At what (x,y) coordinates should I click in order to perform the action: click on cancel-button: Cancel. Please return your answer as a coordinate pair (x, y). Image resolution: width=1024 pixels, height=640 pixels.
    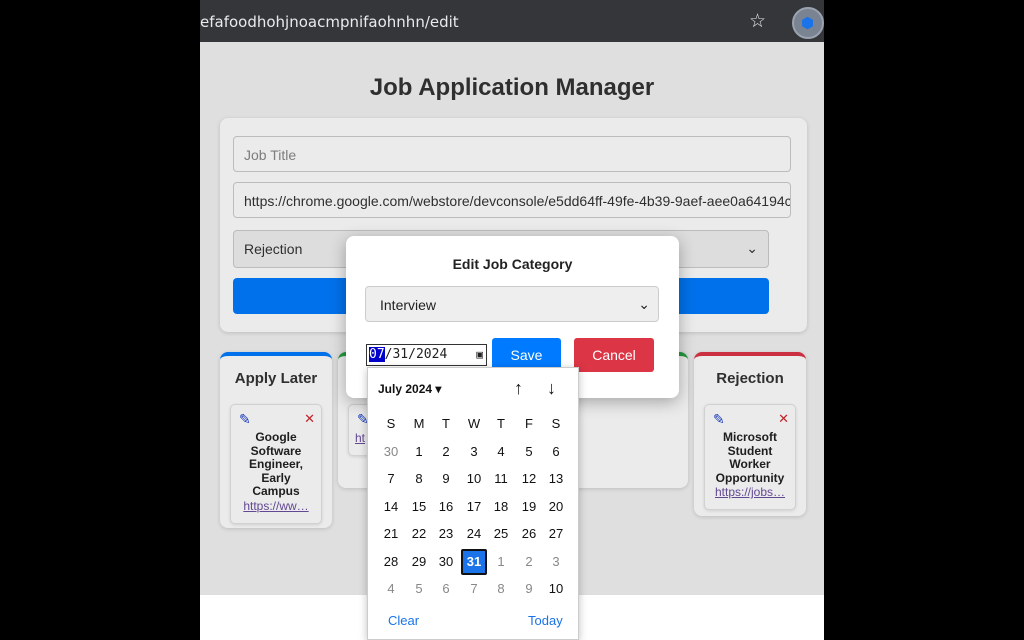
    Looking at the image, I should click on (614, 355).